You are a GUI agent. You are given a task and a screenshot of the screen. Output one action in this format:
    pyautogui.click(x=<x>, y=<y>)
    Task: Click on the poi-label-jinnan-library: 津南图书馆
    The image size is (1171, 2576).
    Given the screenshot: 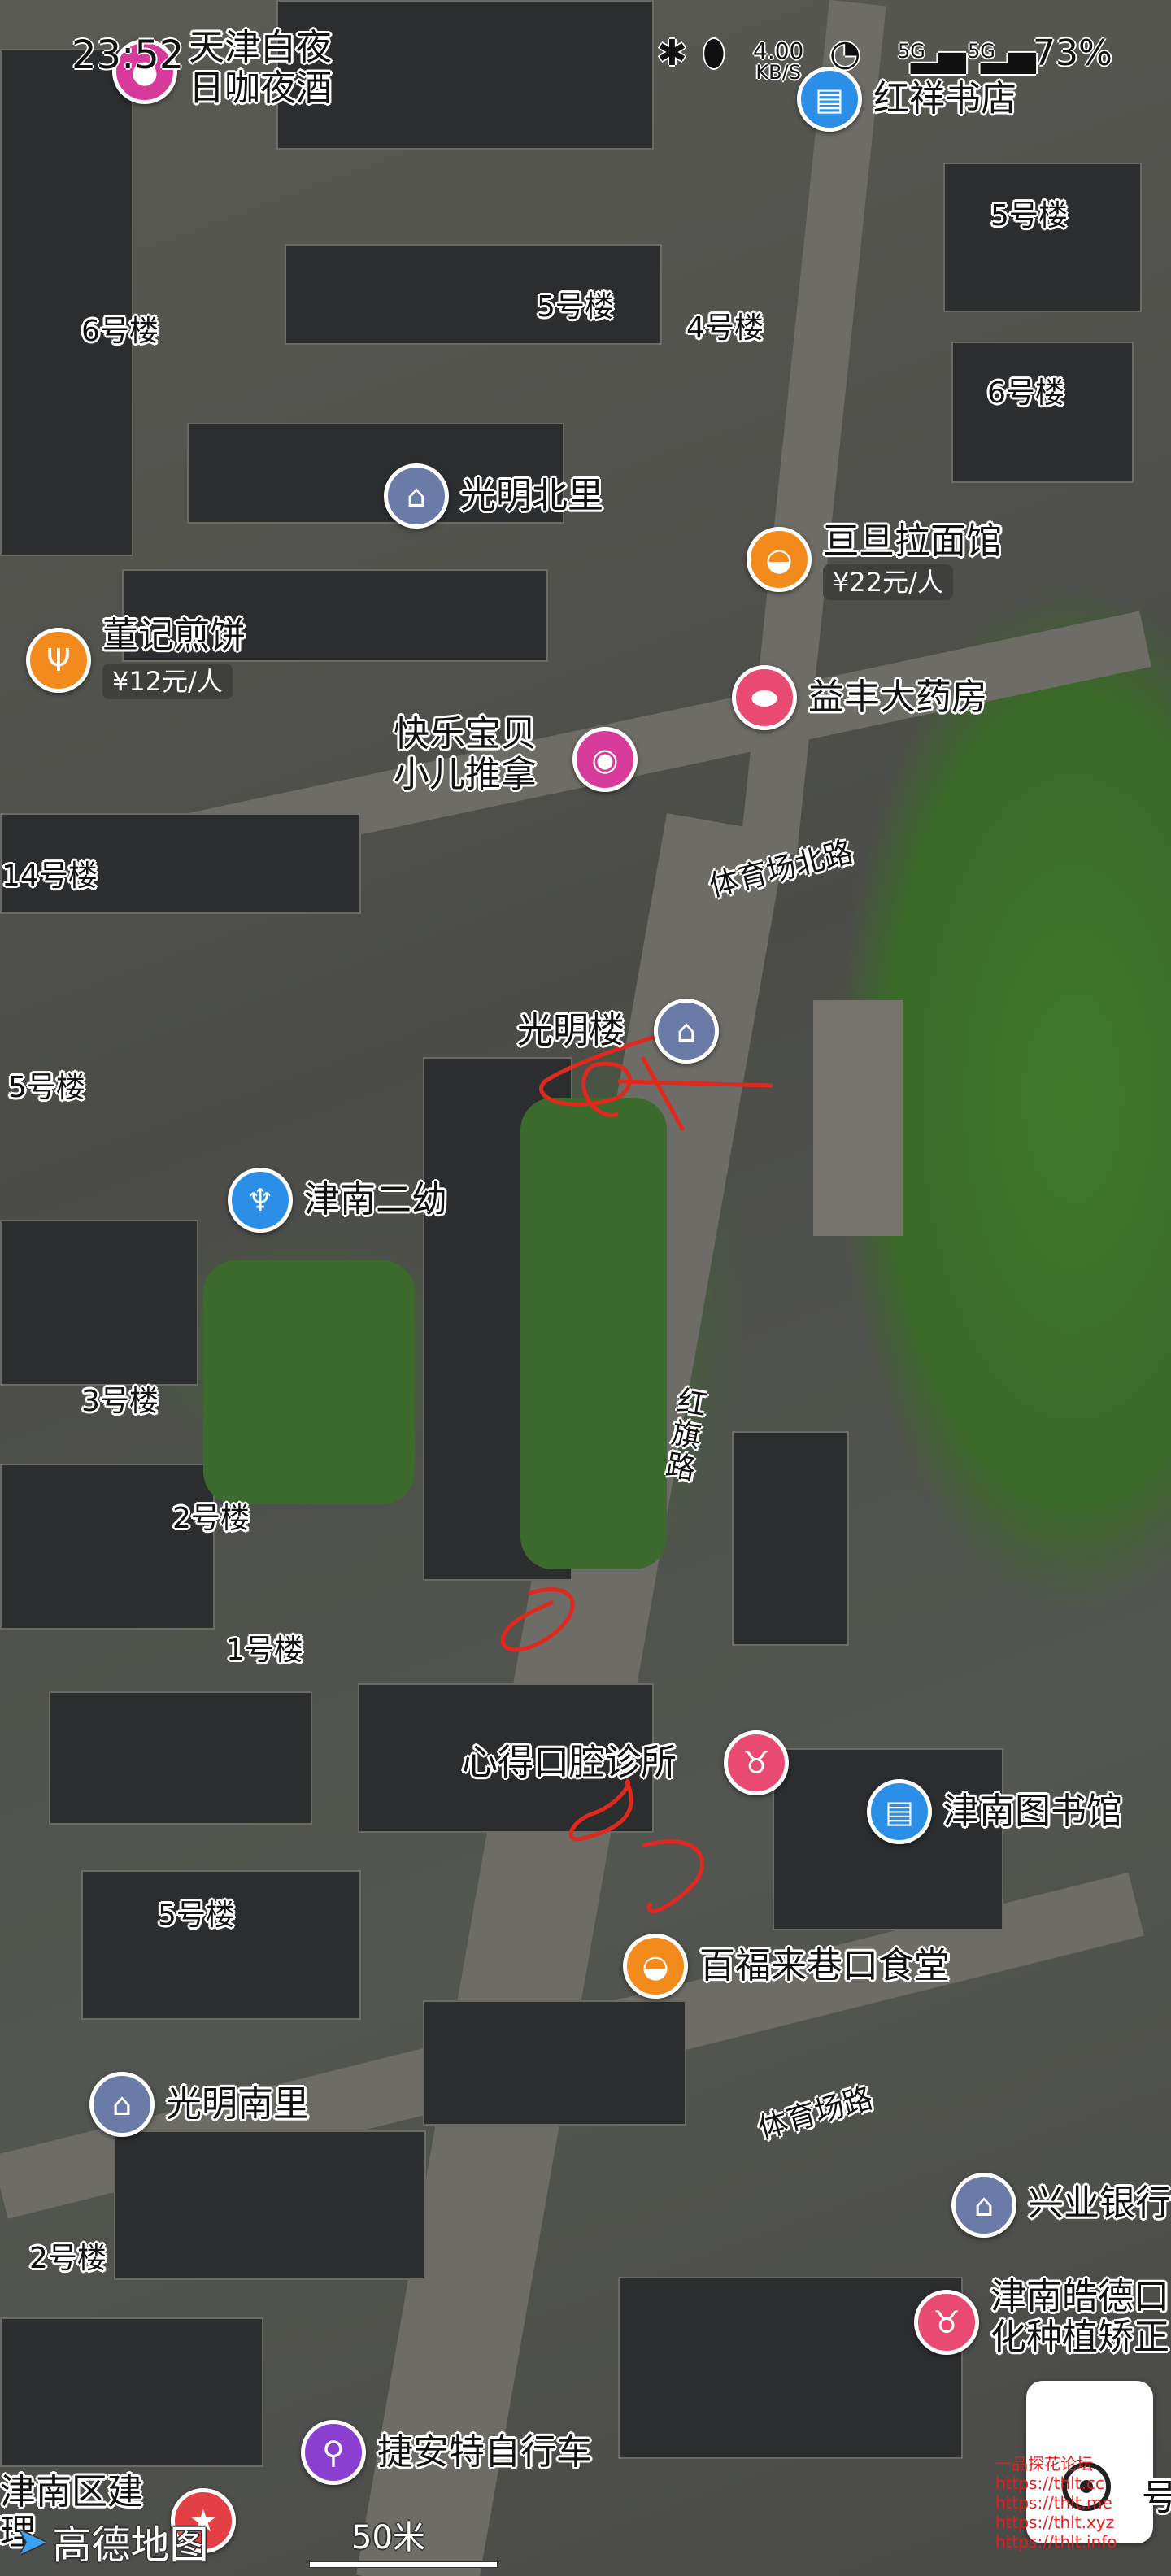 What is the action you would take?
    pyautogui.click(x=1032, y=1812)
    